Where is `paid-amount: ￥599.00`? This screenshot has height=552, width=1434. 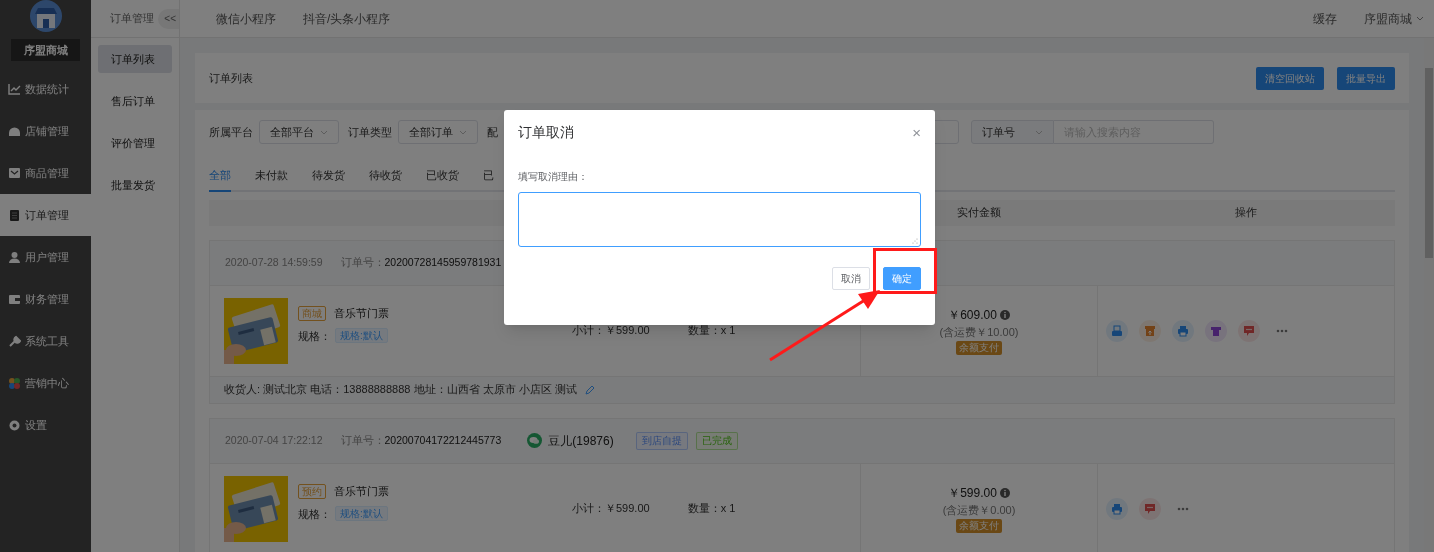
paid-amount: ￥599.00 is located at coordinates (972, 493).